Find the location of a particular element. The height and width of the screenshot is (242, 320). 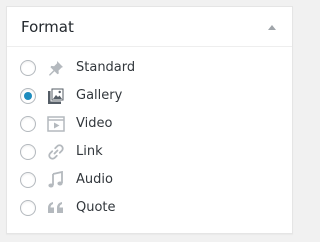

format-label-gallery: Gallery is located at coordinates (99, 95).